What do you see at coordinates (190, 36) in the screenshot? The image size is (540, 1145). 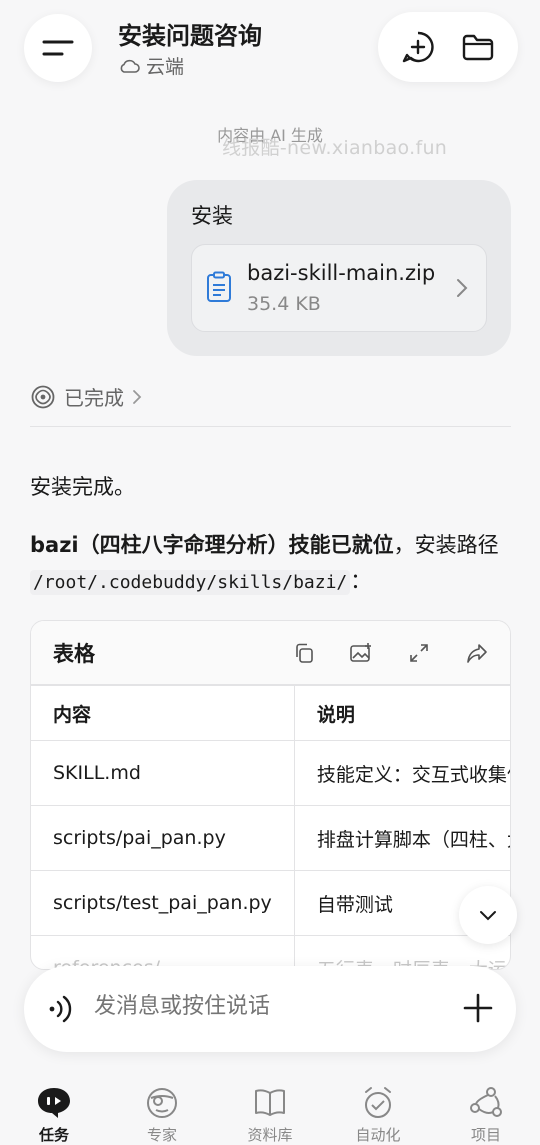 I see `page-title: 安装问题咨询` at bounding box center [190, 36].